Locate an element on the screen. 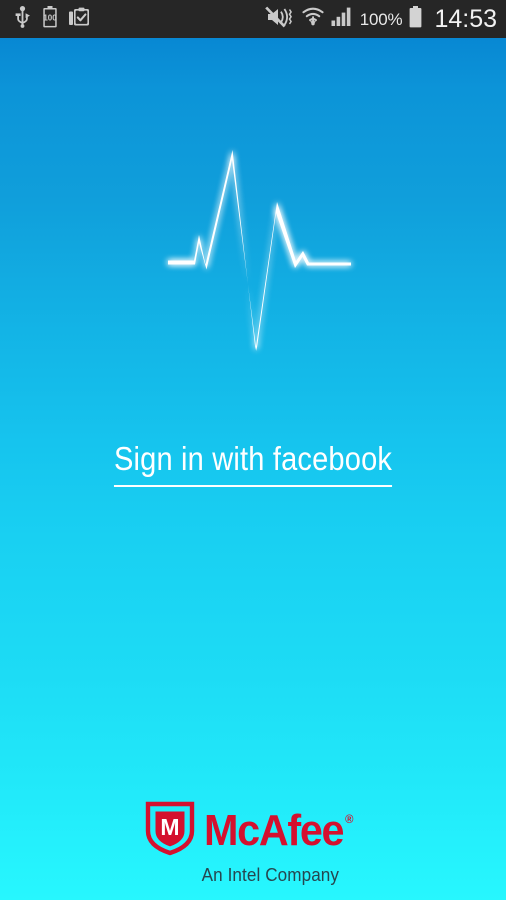 The image size is (506, 900). signal-bars-icon is located at coordinates (342, 19).